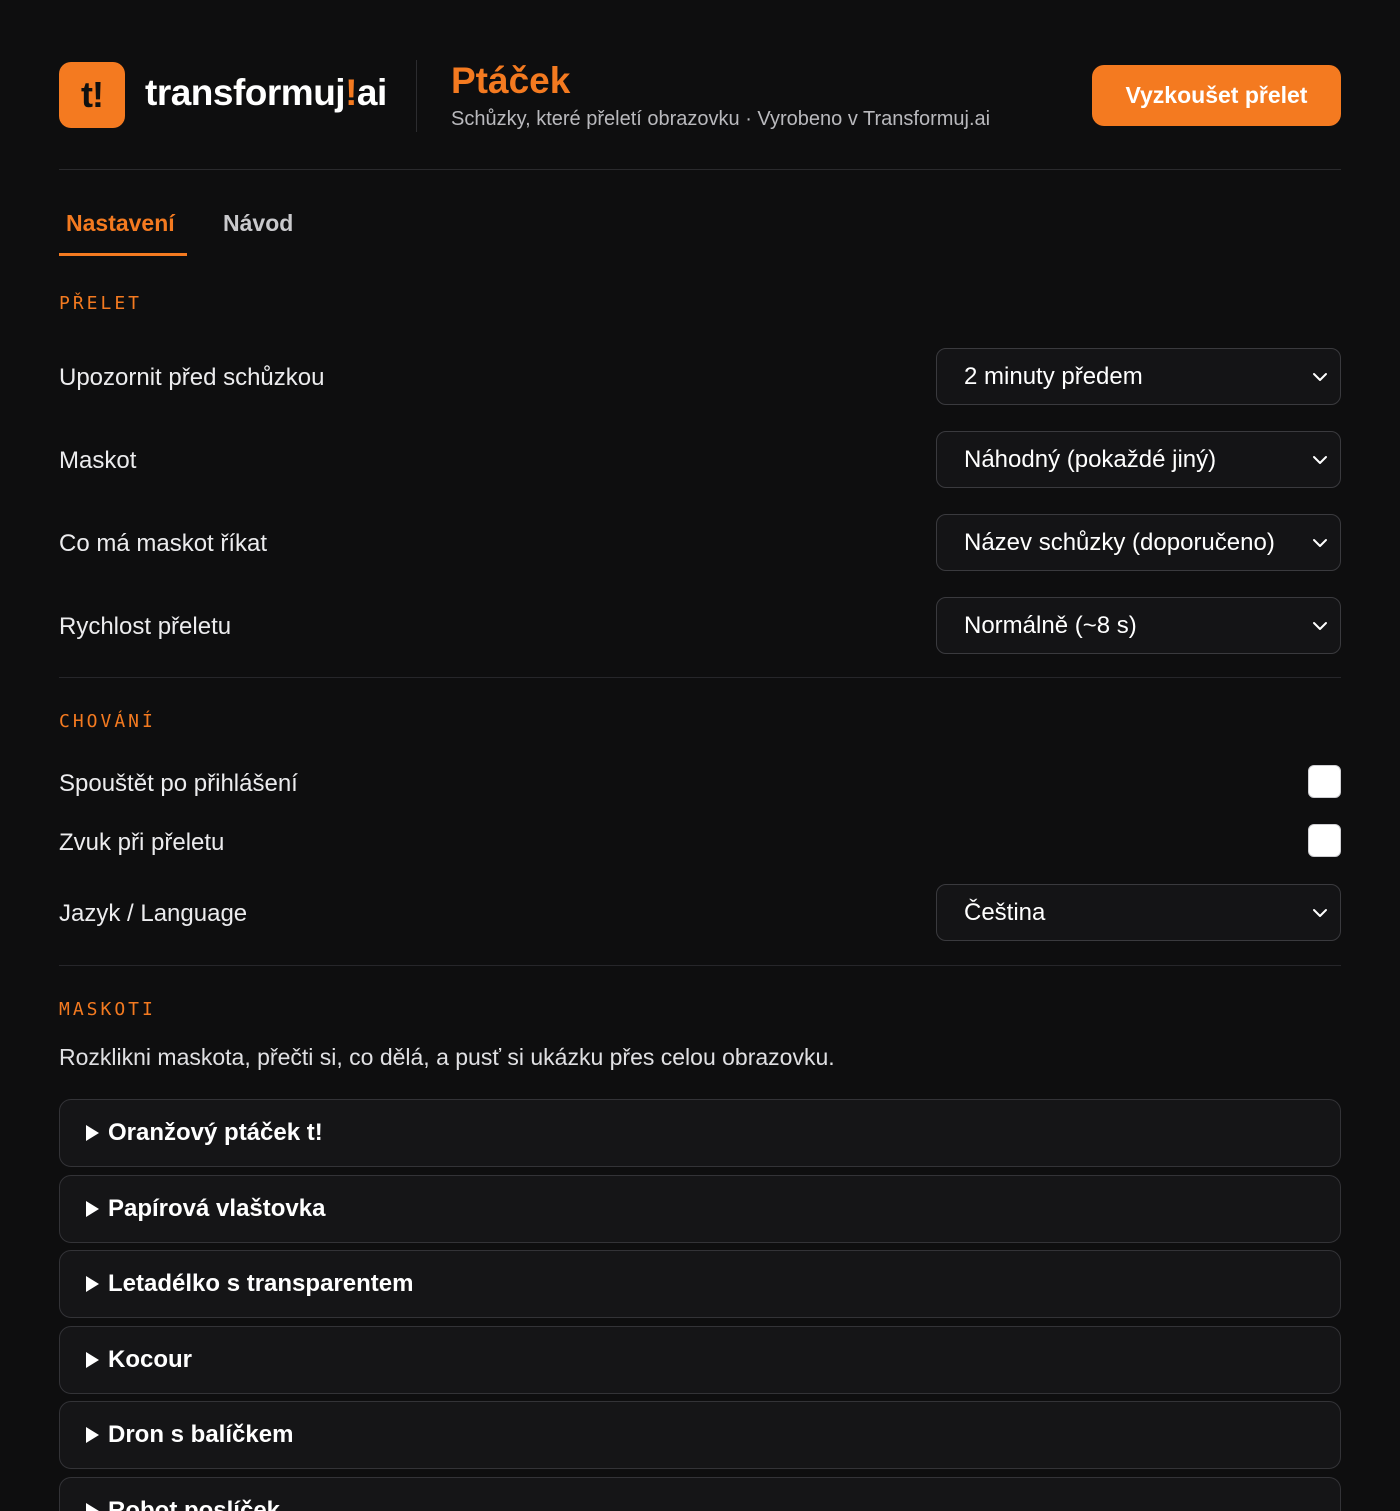 The image size is (1400, 1511). What do you see at coordinates (142, 842) in the screenshot?
I see `flight-sound-label: Zvuk při přeletu` at bounding box center [142, 842].